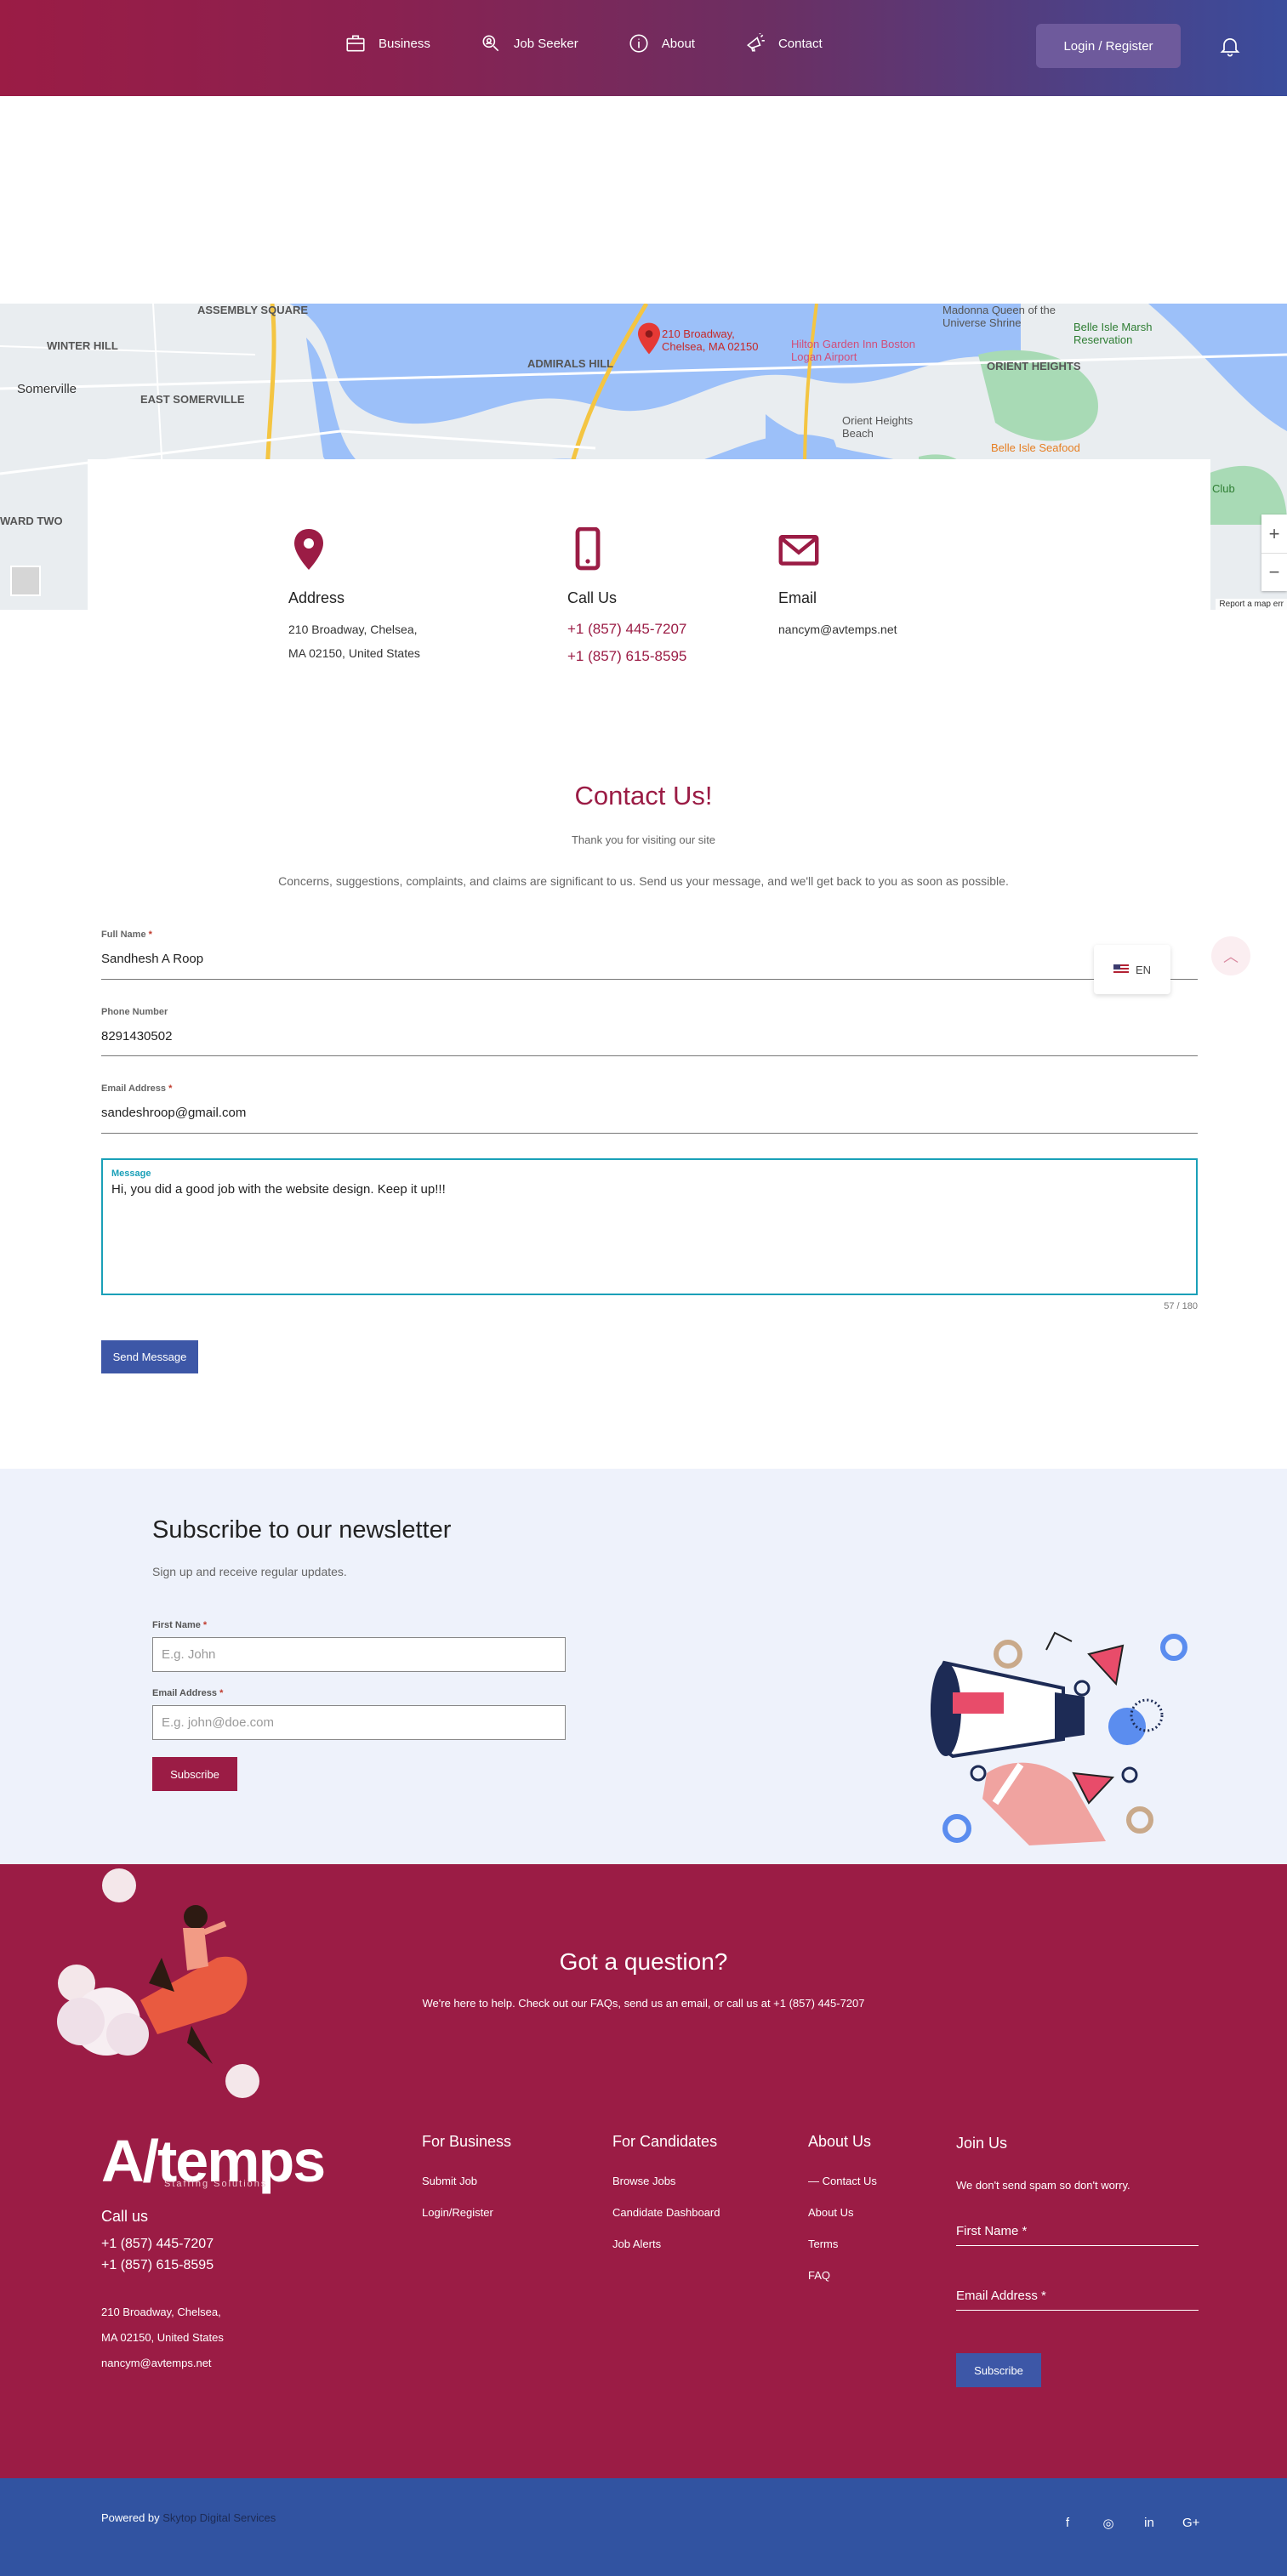 This screenshot has width=1287, height=2576. I want to click on map-label: WARD TWO, so click(31, 521).